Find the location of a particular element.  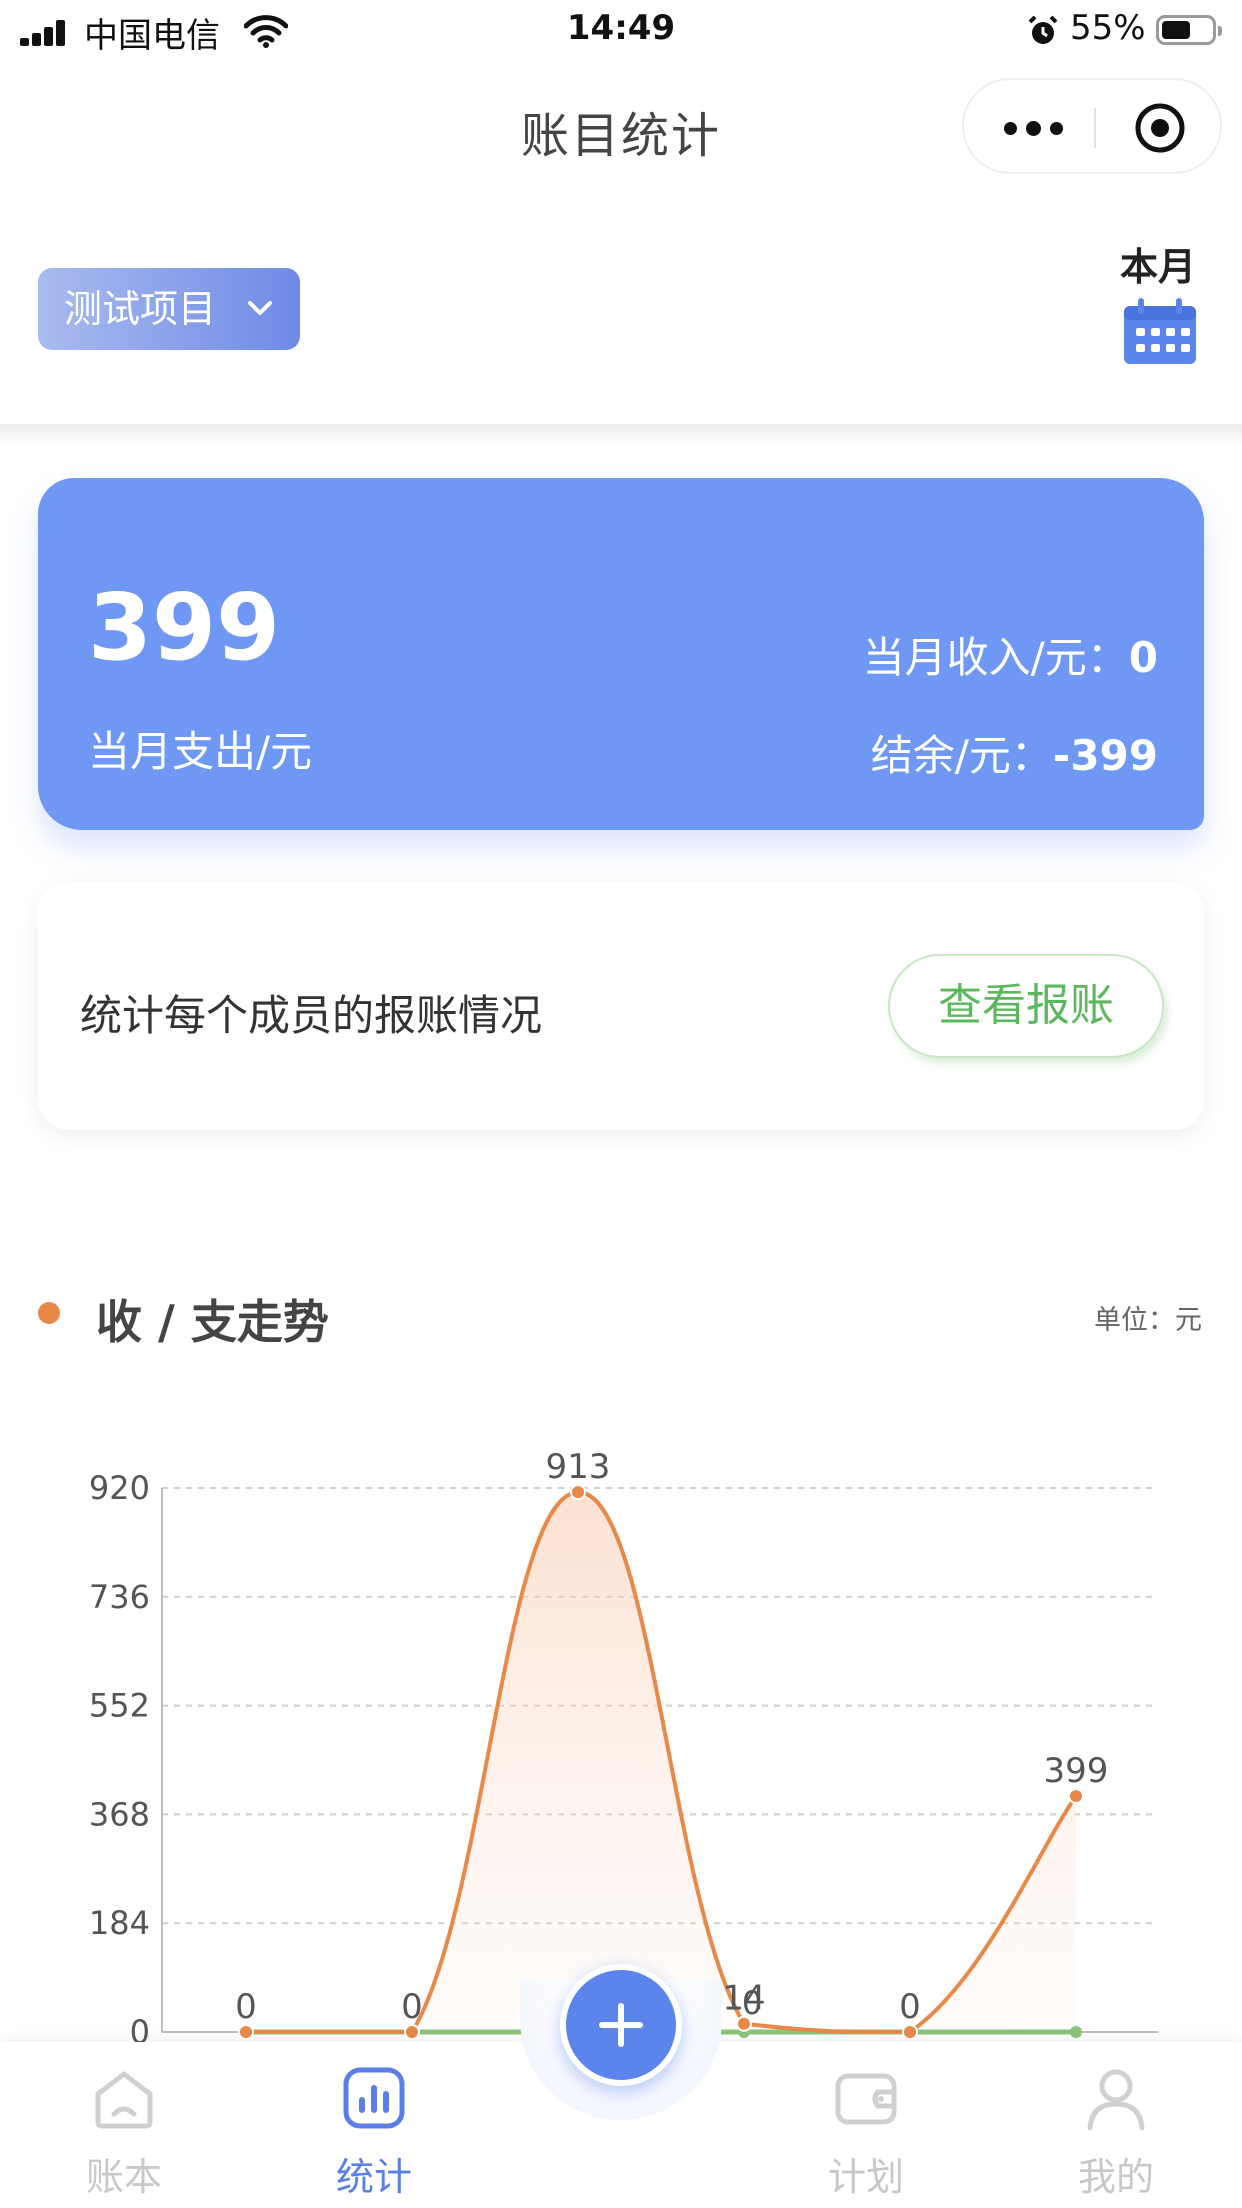

y-tick-label: 920 is located at coordinates (119, 1488).